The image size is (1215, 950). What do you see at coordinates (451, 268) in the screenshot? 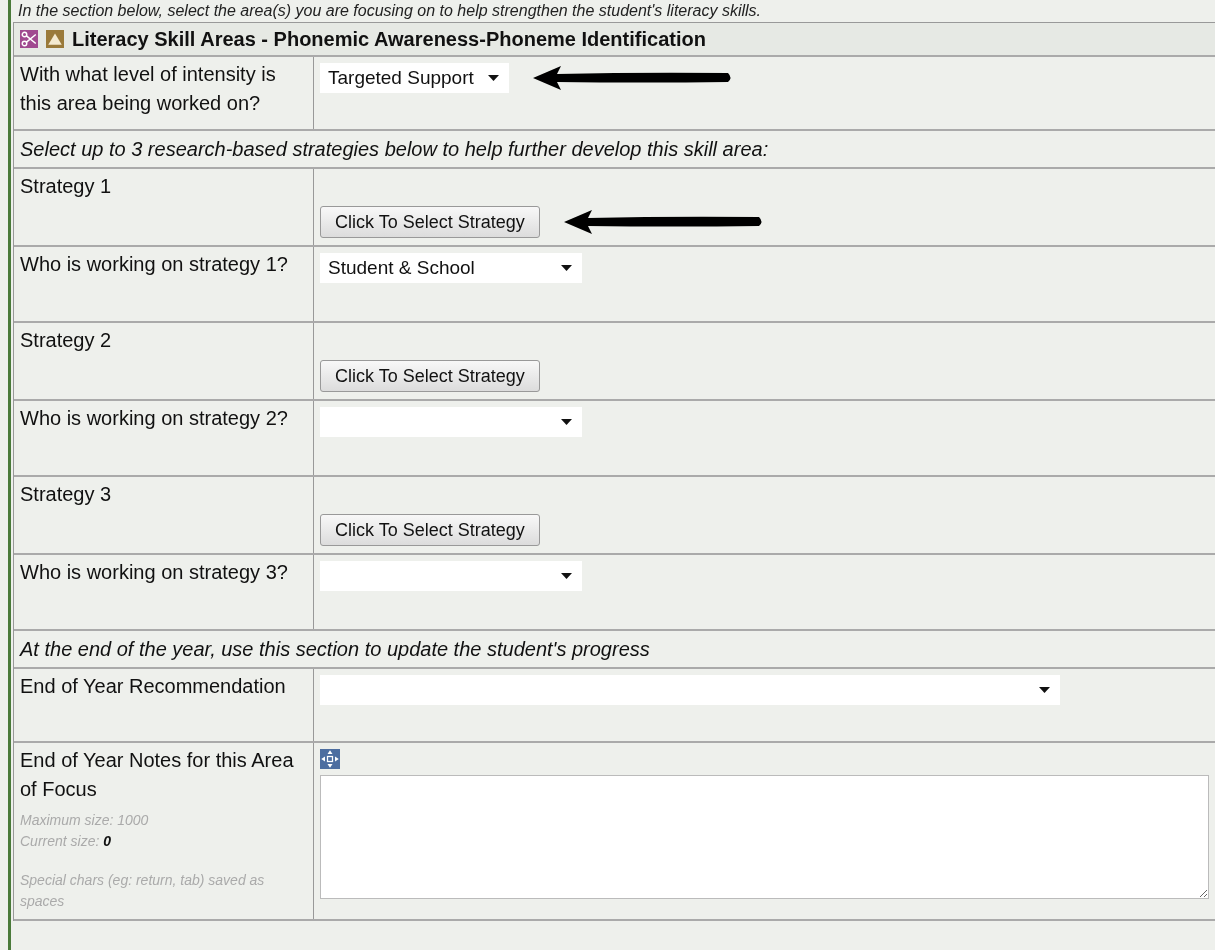
I see `dropdown: Student & School` at bounding box center [451, 268].